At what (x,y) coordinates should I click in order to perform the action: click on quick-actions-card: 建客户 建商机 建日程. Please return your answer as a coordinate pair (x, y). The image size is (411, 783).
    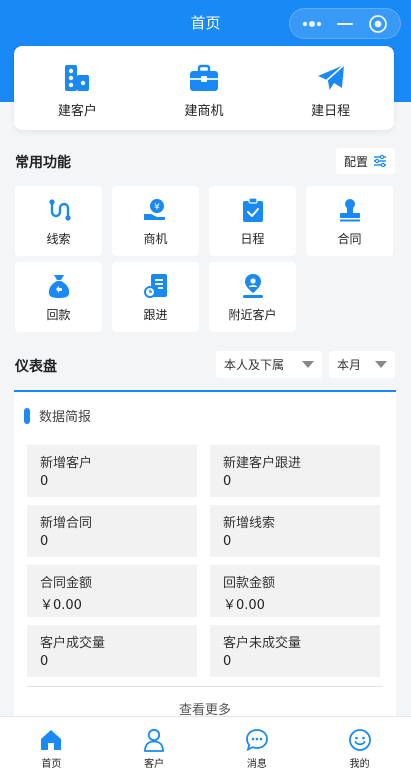
    Looking at the image, I should click on (204, 88).